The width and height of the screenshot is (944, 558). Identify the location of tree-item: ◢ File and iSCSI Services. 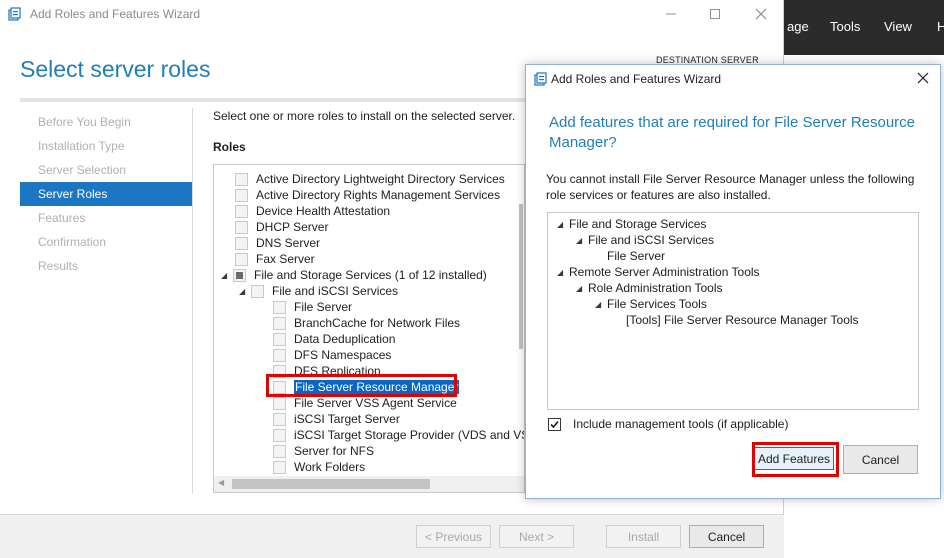
(645, 240).